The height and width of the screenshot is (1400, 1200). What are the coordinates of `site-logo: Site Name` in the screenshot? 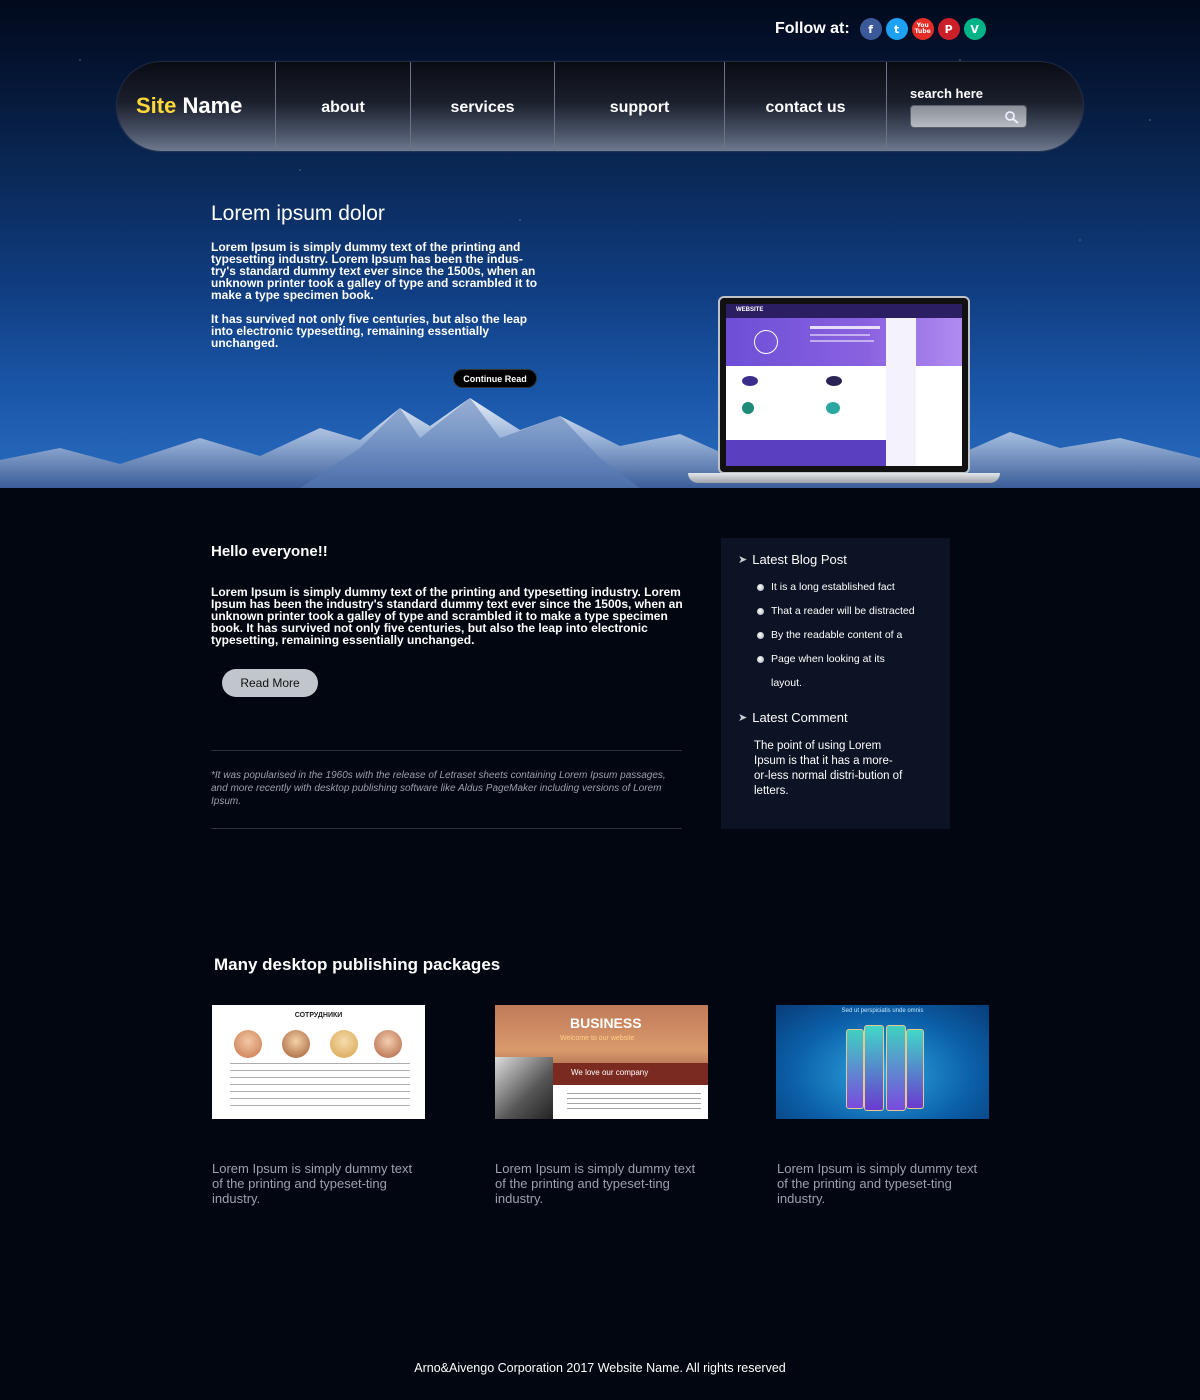 It's located at (189, 106).